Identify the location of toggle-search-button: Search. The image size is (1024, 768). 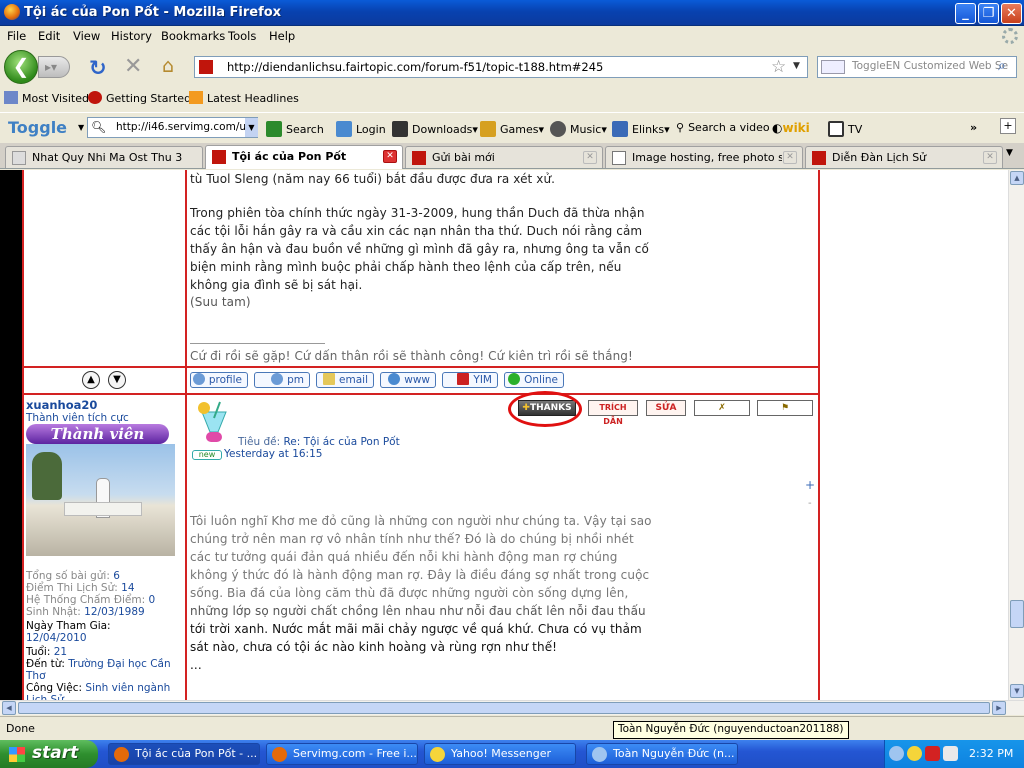
(295, 129).